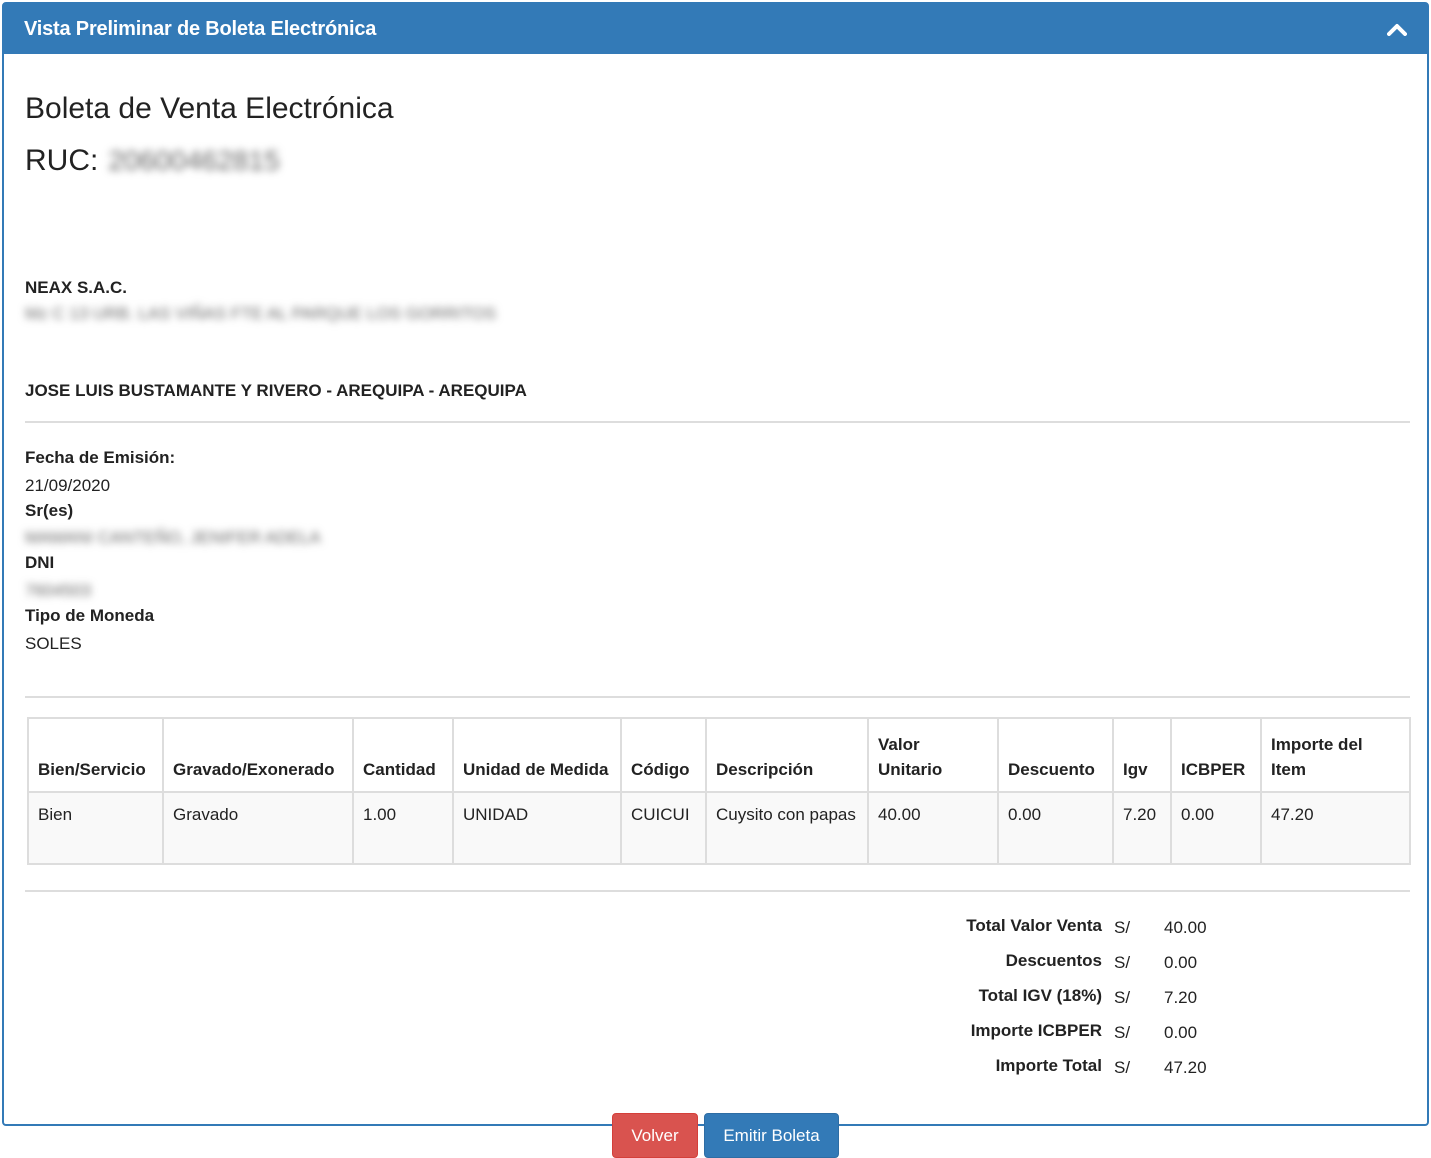 The height and width of the screenshot is (1158, 1431). Describe the element at coordinates (933, 828) in the screenshot. I see `table-cell: 40.00` at that location.